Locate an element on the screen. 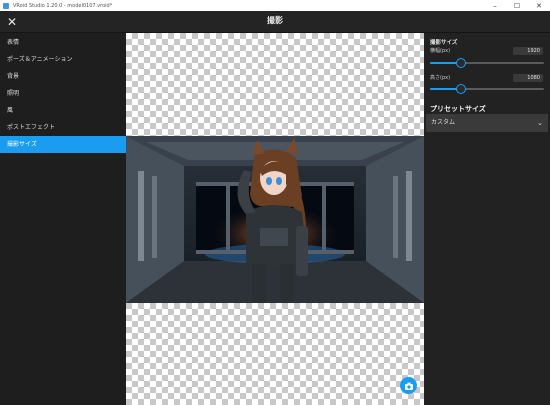 This screenshot has height=405, width=550. height-slider-thumb is located at coordinates (460, 89).